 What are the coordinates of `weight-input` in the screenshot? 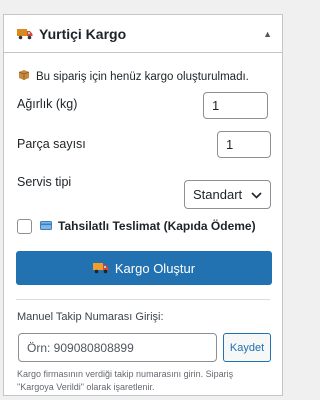 It's located at (235, 105).